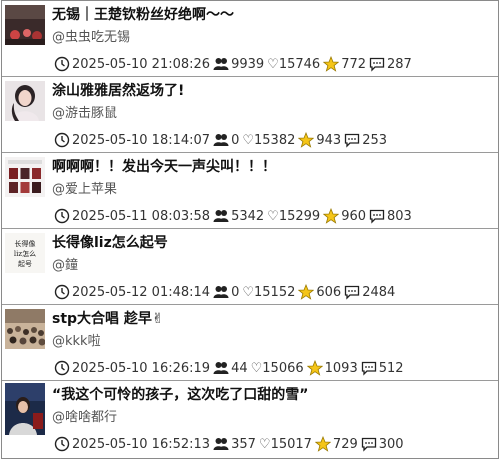  Describe the element at coordinates (230, 444) in the screenshot. I see `post-meta: 2025-05-10 16:52:13 357 ♡ 15017 729 300` at that location.